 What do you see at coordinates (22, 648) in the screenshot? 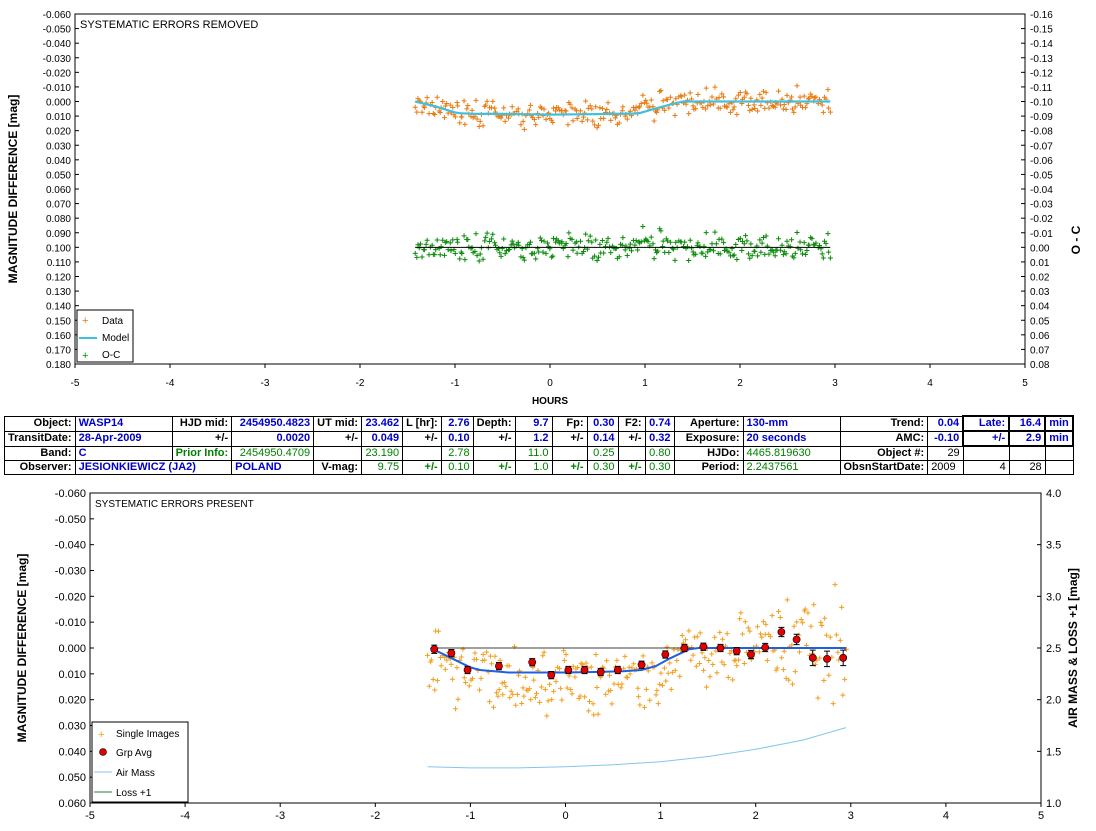
I see `bottom-y-label: MAGNITUDE DIFFERENCE [mag]` at bounding box center [22, 648].